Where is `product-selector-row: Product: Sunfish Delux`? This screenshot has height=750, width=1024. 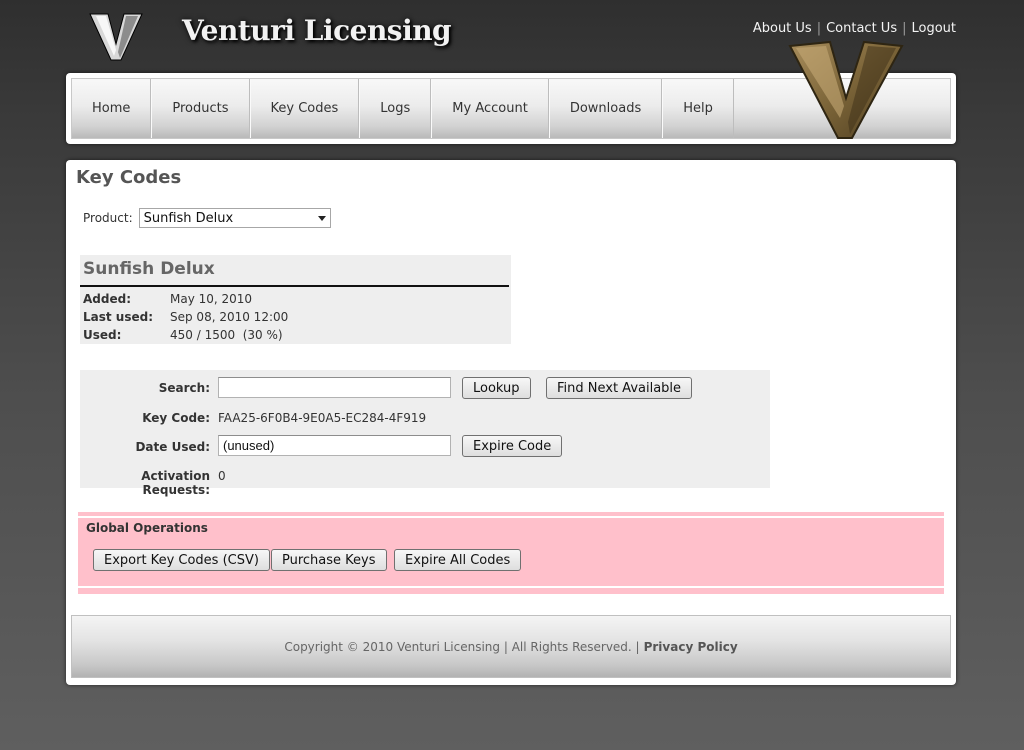
product-selector-row: Product: Sunfish Delux is located at coordinates (207, 218).